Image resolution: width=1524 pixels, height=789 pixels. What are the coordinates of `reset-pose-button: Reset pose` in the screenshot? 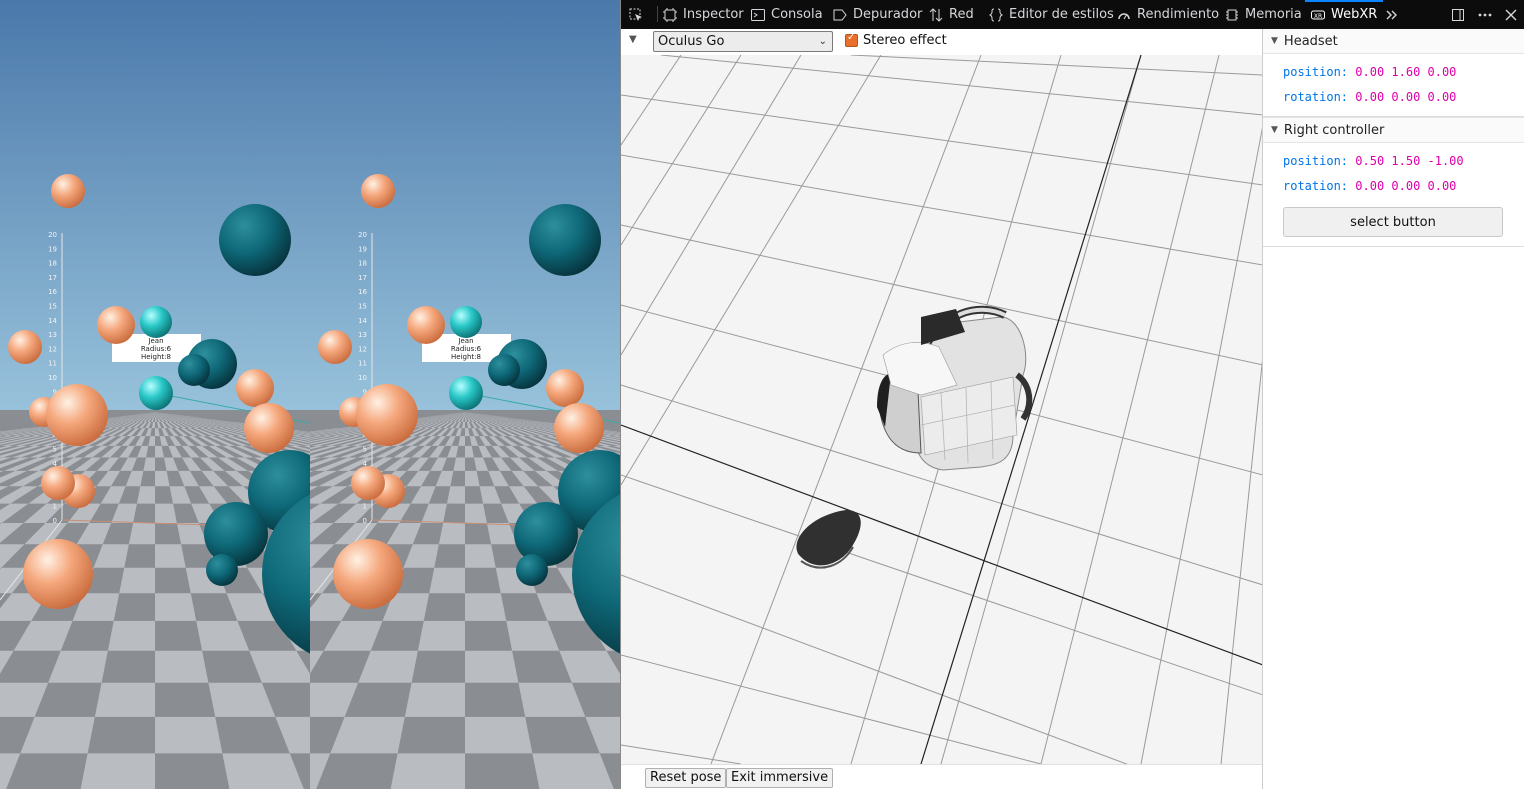 It's located at (686, 778).